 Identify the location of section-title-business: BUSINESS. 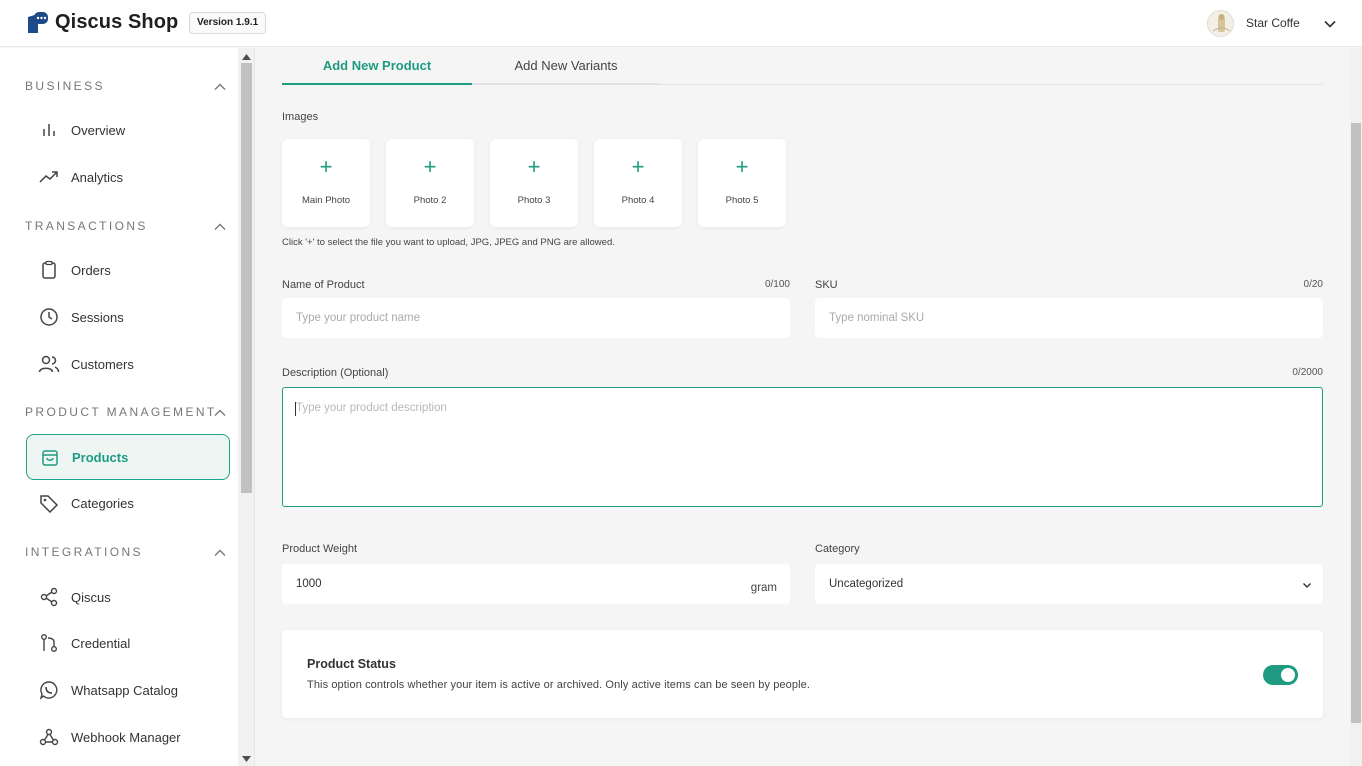
(65, 86).